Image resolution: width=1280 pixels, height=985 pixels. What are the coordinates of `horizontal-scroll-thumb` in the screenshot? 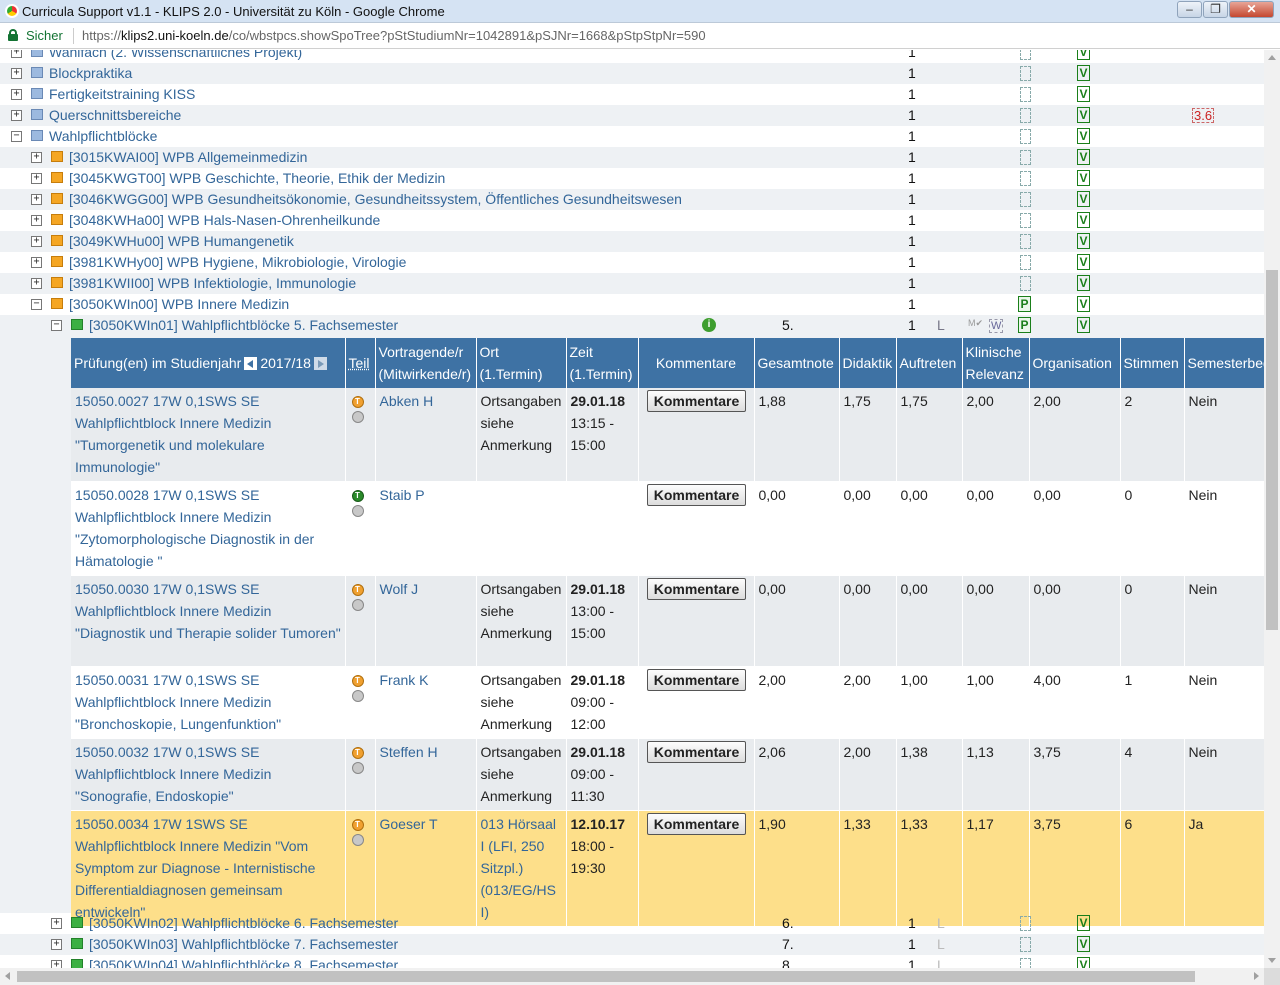 It's located at (606, 976).